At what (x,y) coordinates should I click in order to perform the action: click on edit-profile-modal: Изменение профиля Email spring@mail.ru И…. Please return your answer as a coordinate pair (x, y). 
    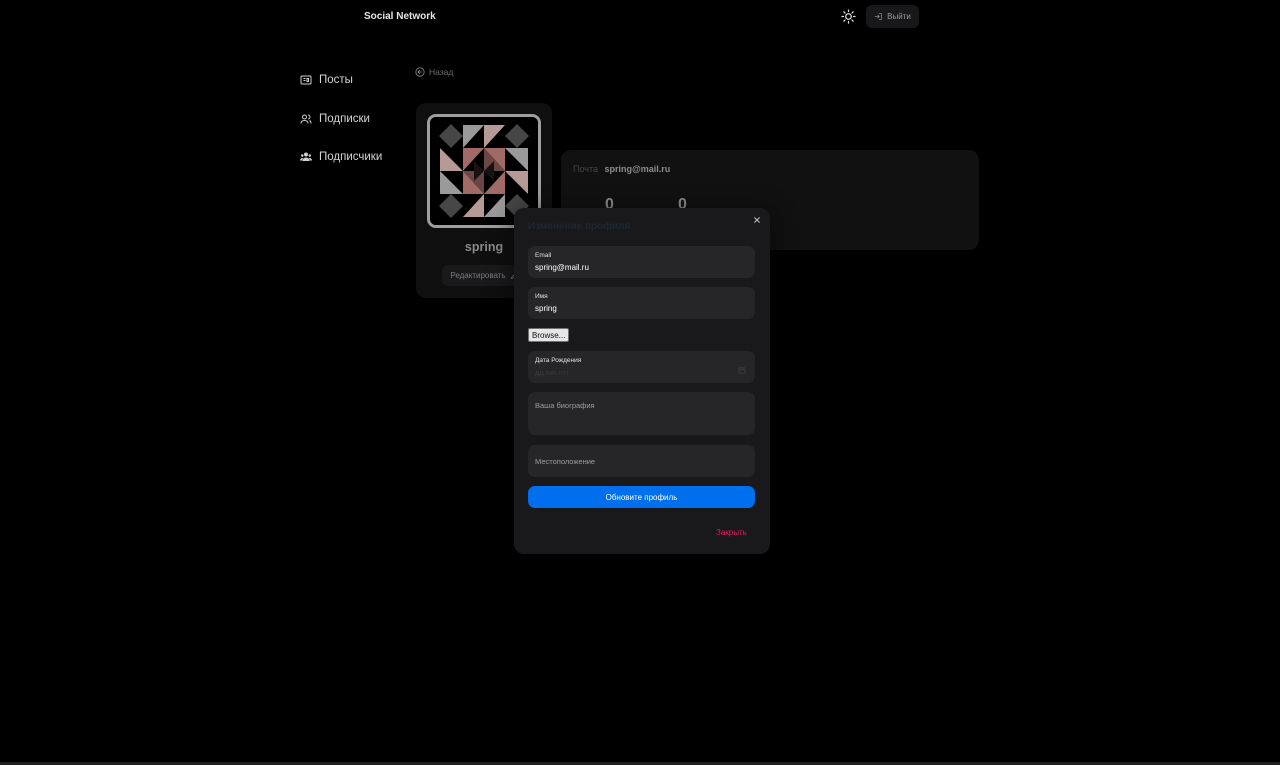
    Looking at the image, I should click on (642, 381).